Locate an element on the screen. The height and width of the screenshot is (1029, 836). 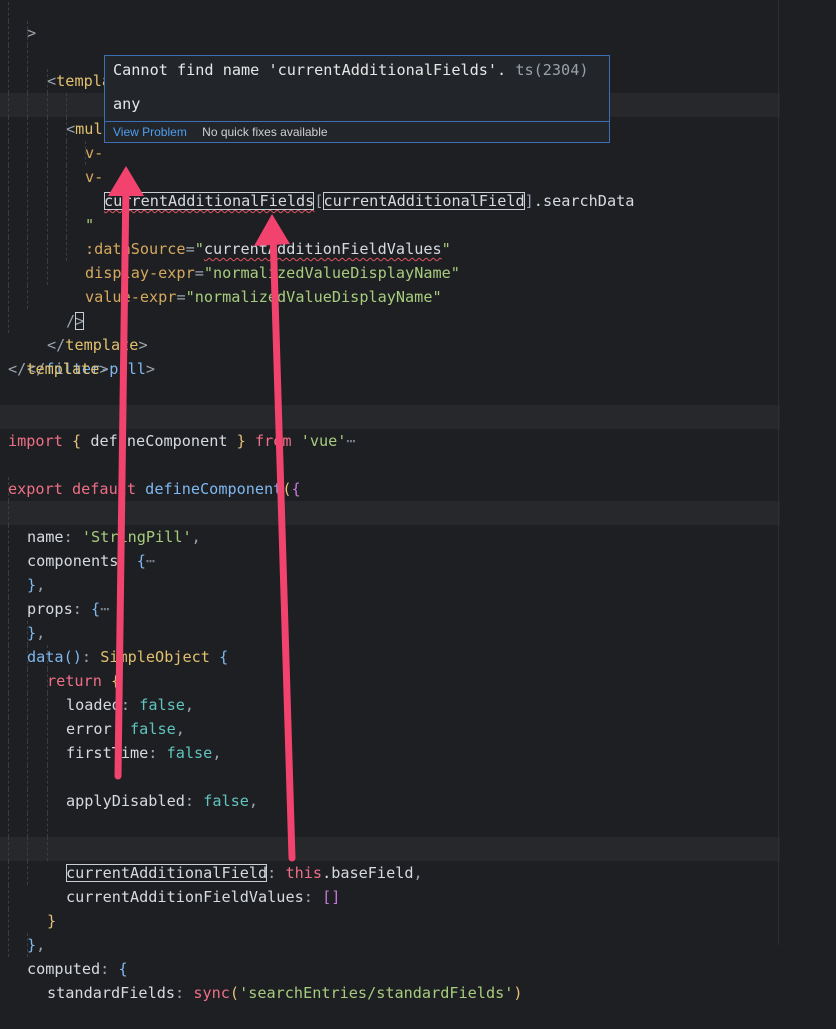
code-line: error: false, is located at coordinates (390, 703).